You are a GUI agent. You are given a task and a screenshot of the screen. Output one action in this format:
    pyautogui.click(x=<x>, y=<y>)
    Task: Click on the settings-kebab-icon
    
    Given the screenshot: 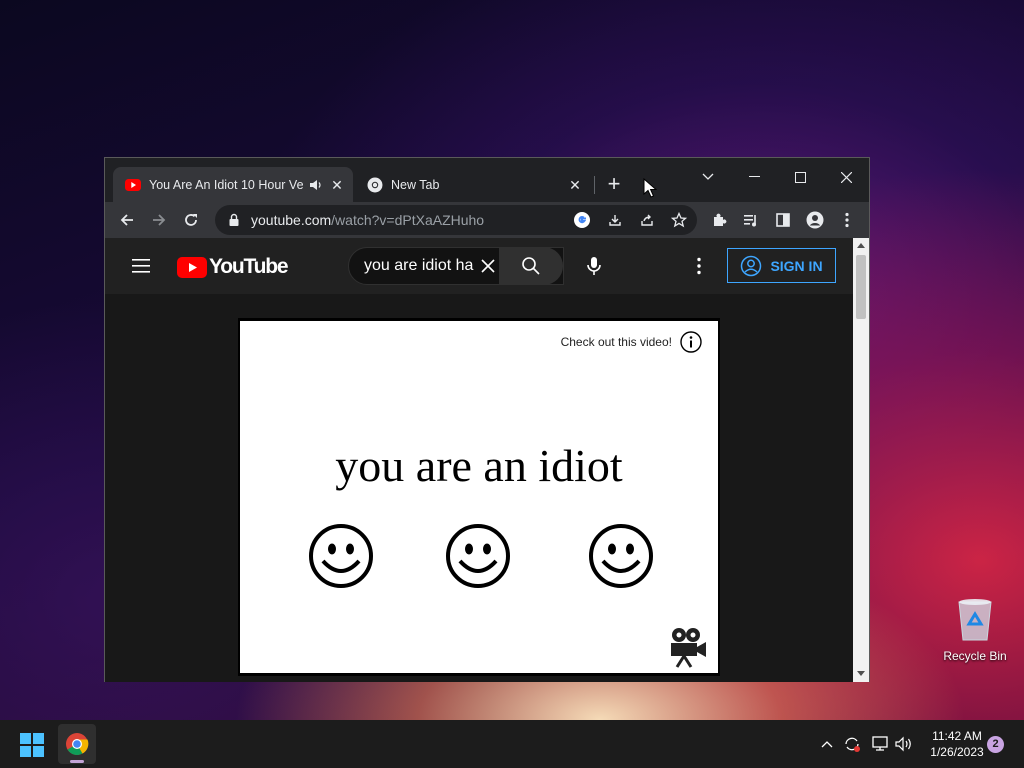 What is the action you would take?
    pyautogui.click(x=699, y=266)
    